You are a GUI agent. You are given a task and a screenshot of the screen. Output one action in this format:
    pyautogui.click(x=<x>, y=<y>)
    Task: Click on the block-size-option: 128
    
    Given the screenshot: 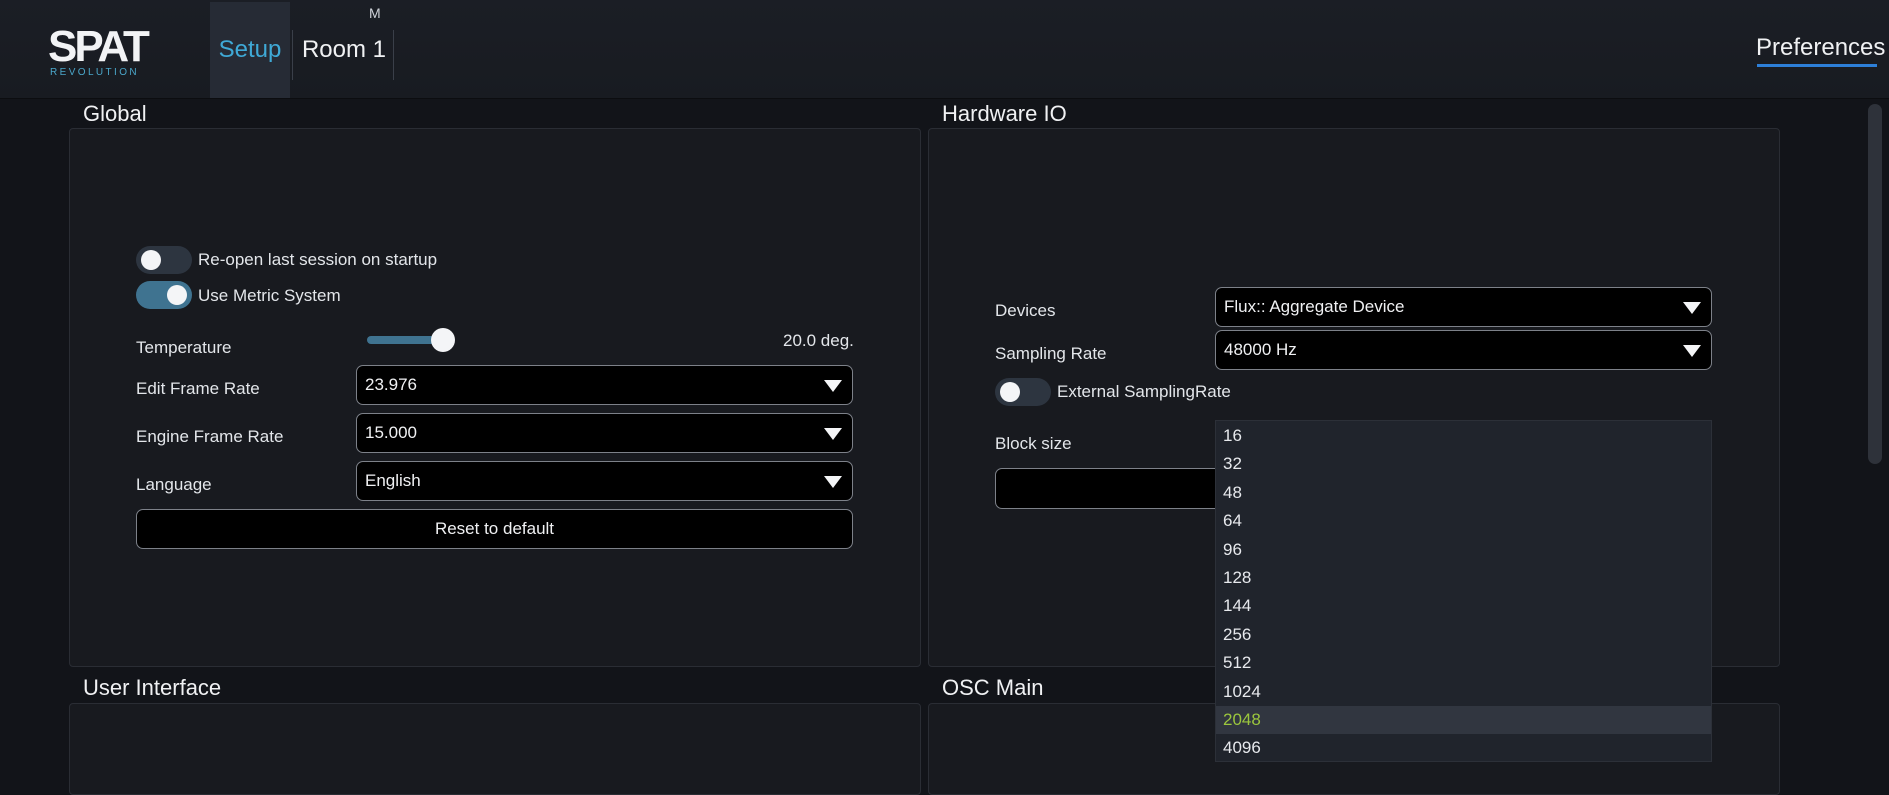 What is the action you would take?
    pyautogui.click(x=1463, y=578)
    